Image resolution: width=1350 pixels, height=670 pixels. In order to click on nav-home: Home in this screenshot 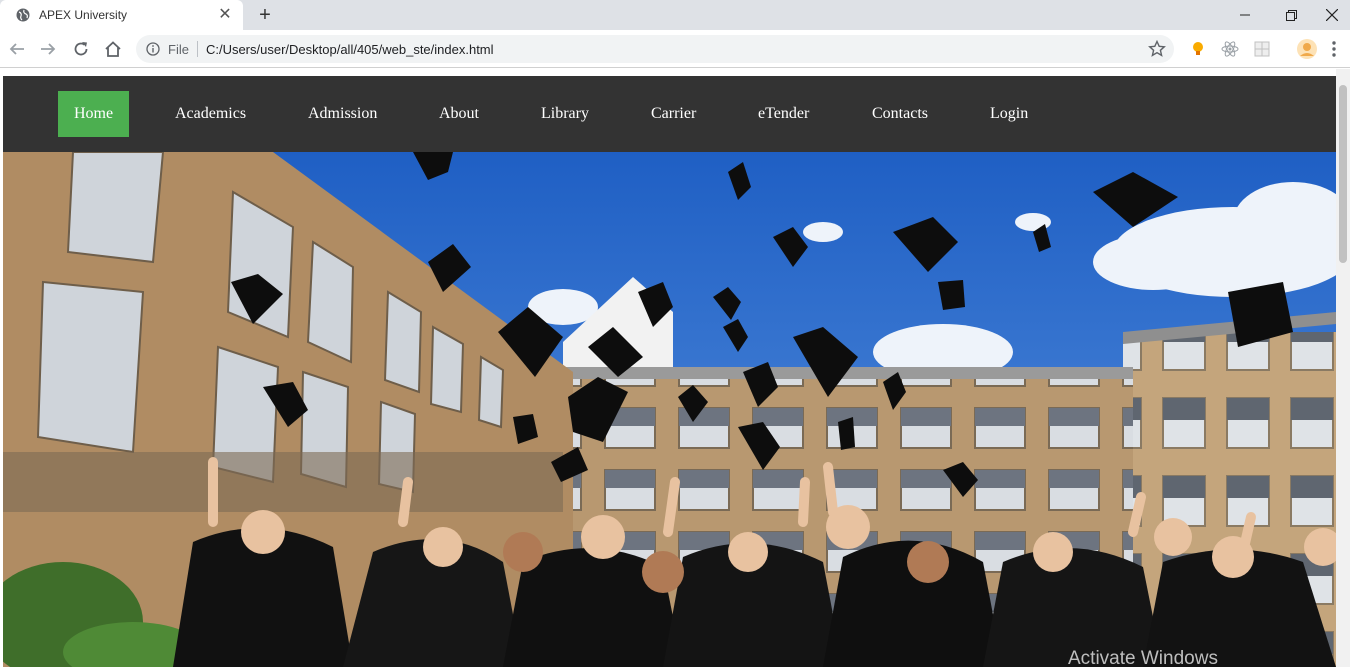, I will do `click(94, 114)`.